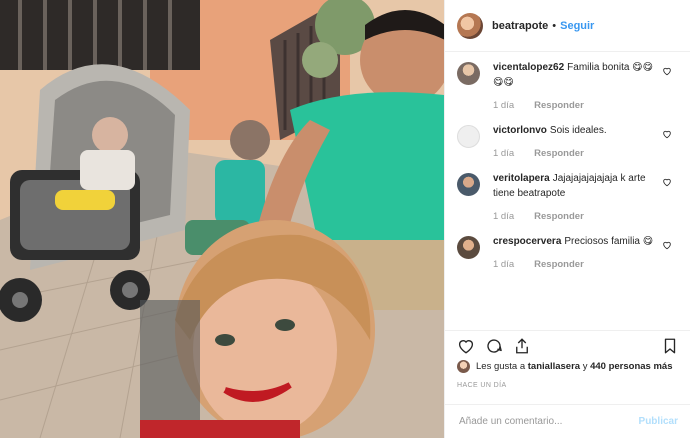  What do you see at coordinates (527, 241) in the screenshot?
I see `comment-username: crespocervera` at bounding box center [527, 241].